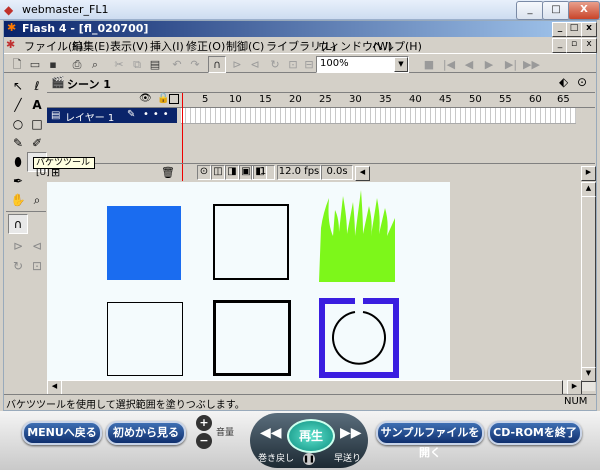 The image size is (600, 470). Describe the element at coordinates (37, 86) in the screenshot. I see `lasso-tool-icon: ℓ` at that location.